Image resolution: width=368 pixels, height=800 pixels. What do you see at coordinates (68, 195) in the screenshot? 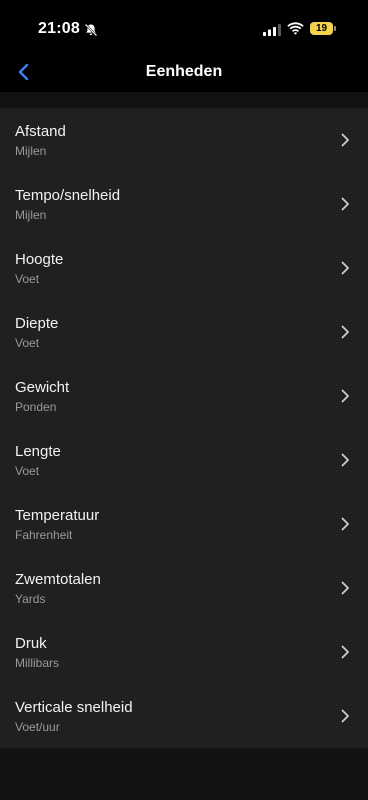
I see `unit-label: Tempo/snelheid` at bounding box center [68, 195].